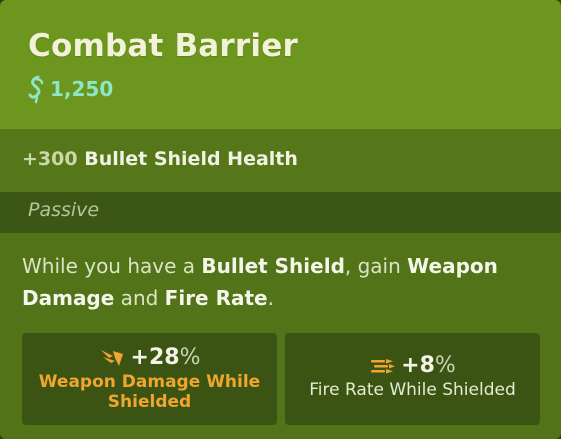 This screenshot has height=439, width=561. What do you see at coordinates (149, 382) in the screenshot?
I see `bonus-label-line-1: Weapon Damage While` at bounding box center [149, 382].